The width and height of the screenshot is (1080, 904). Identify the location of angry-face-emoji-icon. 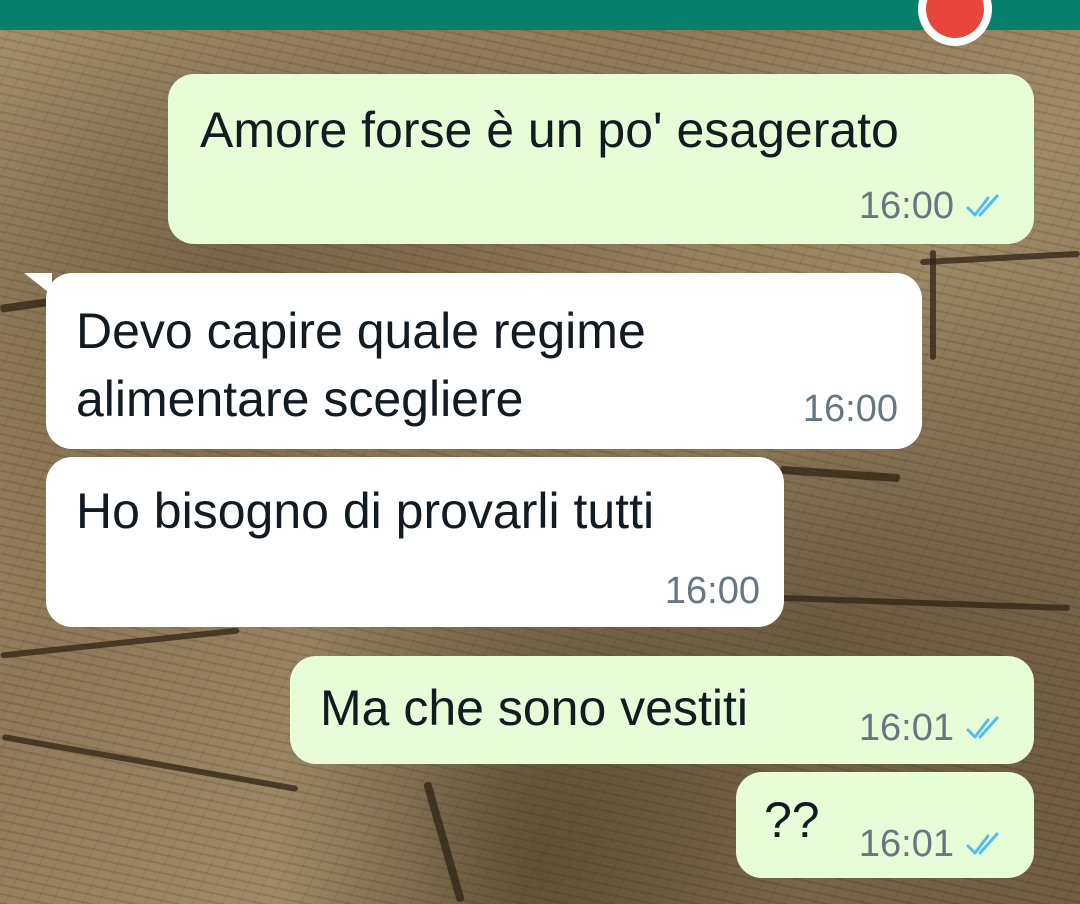
(955, 23).